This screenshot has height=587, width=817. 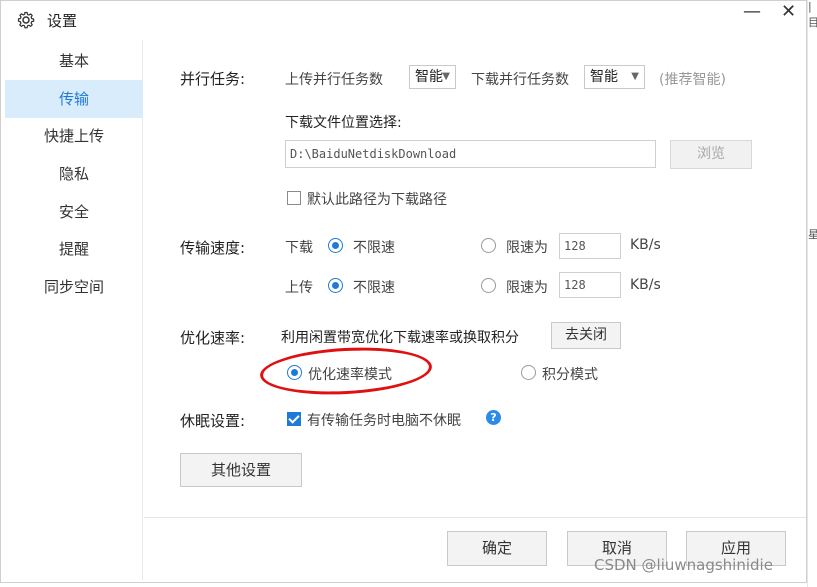 I want to click on upload-unit: KB/s, so click(x=645, y=285).